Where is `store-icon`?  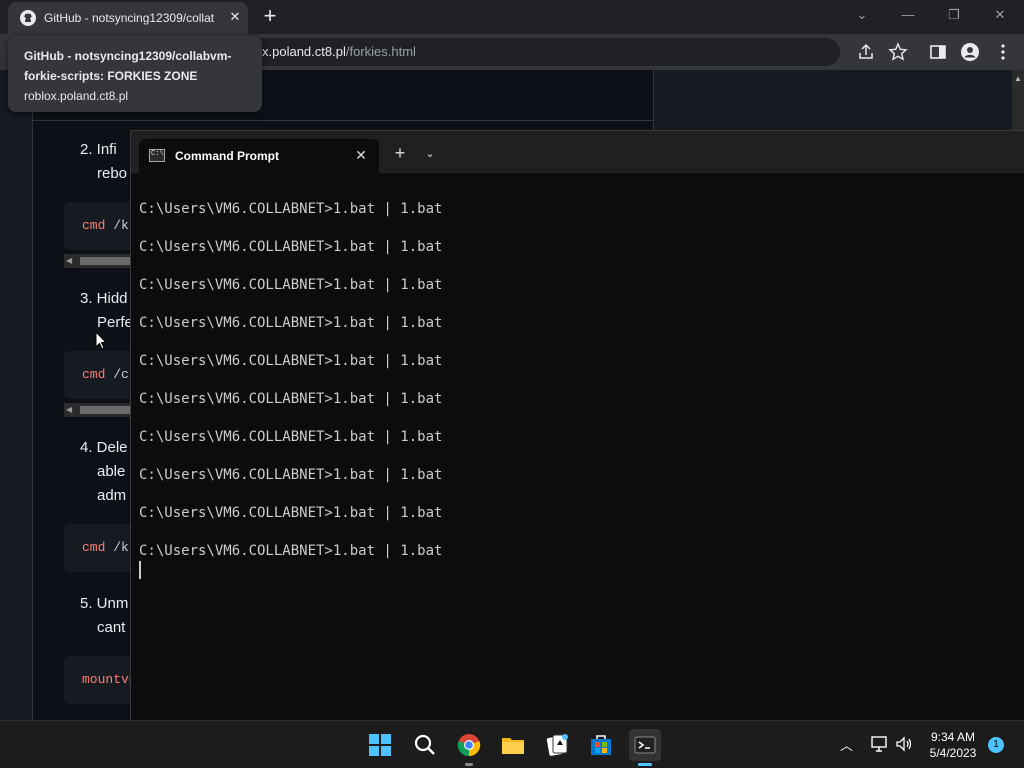 store-icon is located at coordinates (601, 745).